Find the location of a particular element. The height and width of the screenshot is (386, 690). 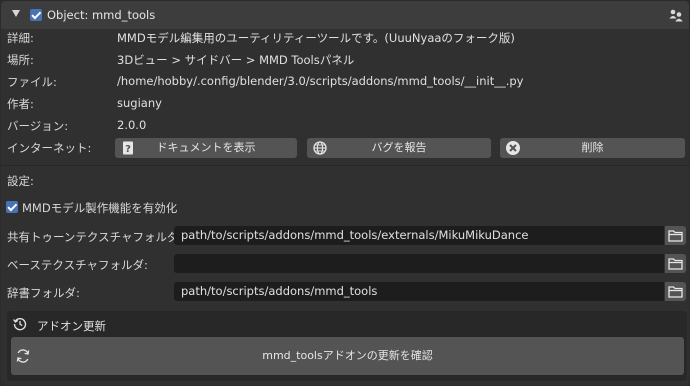

version-label: バージョン: is located at coordinates (38, 126).